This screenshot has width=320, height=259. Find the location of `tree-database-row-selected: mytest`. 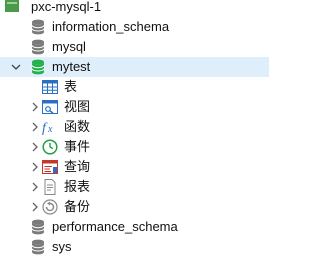

tree-database-row-selected: mytest is located at coordinates (134, 67).